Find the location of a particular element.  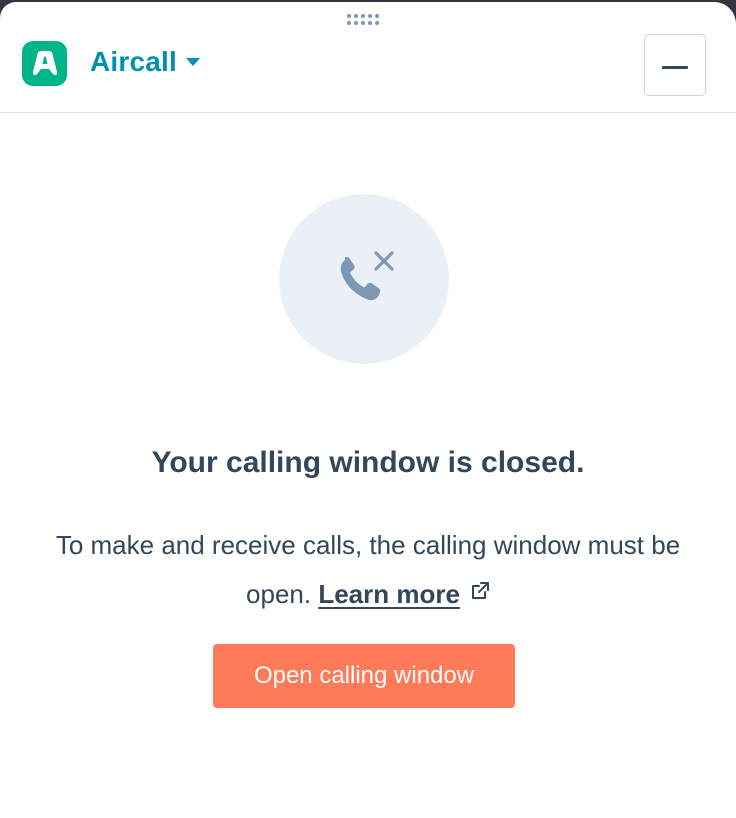

app-name: Aircall is located at coordinates (133, 61).